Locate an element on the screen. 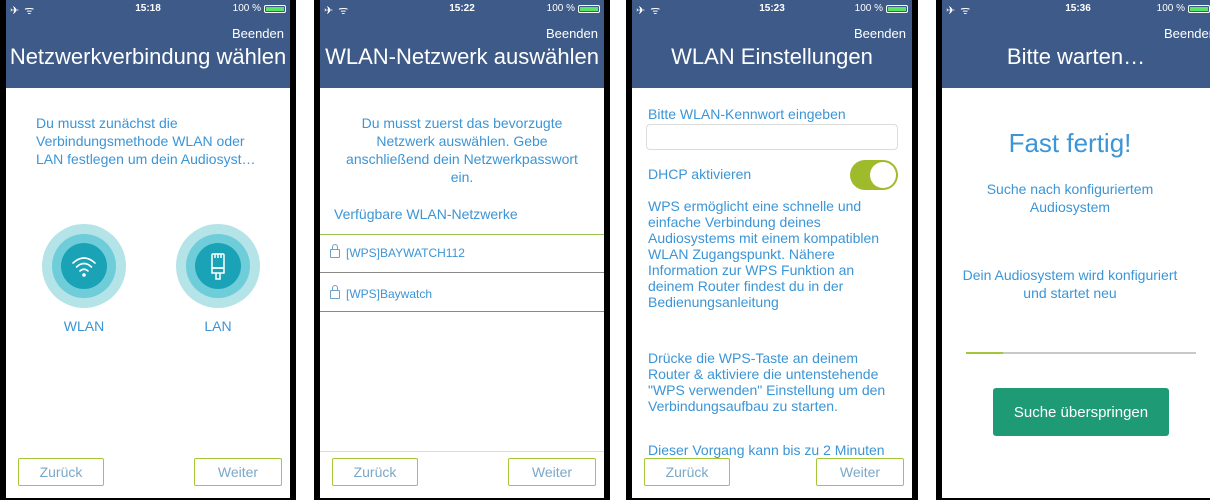 The image size is (1210, 500). wlan-button is located at coordinates (84, 266).